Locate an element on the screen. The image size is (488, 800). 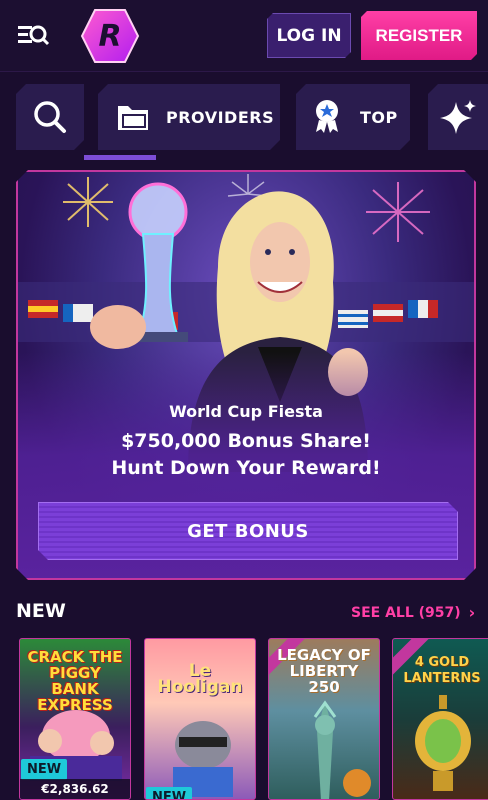
tab-providers: PROVIDERS is located at coordinates (189, 117).